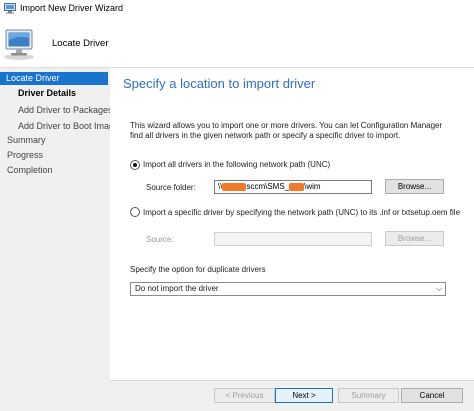 The image size is (474, 411). What do you see at coordinates (30, 170) in the screenshot?
I see `sidebar-item-completion: Completion` at bounding box center [30, 170].